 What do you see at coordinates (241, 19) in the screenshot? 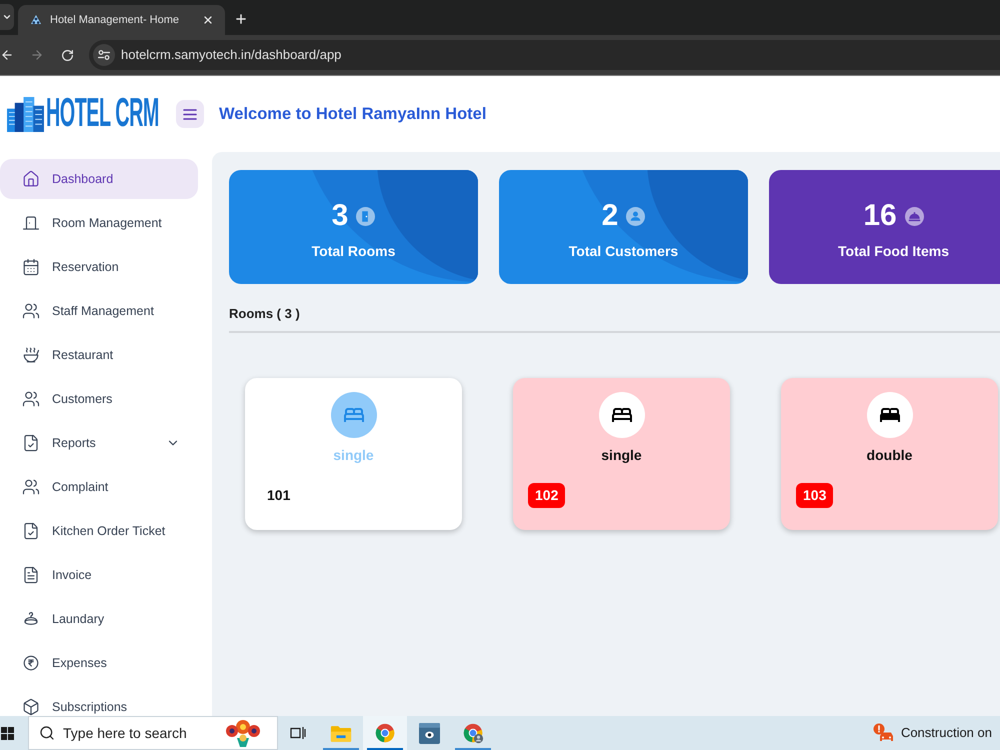
I see `plus-icon` at bounding box center [241, 19].